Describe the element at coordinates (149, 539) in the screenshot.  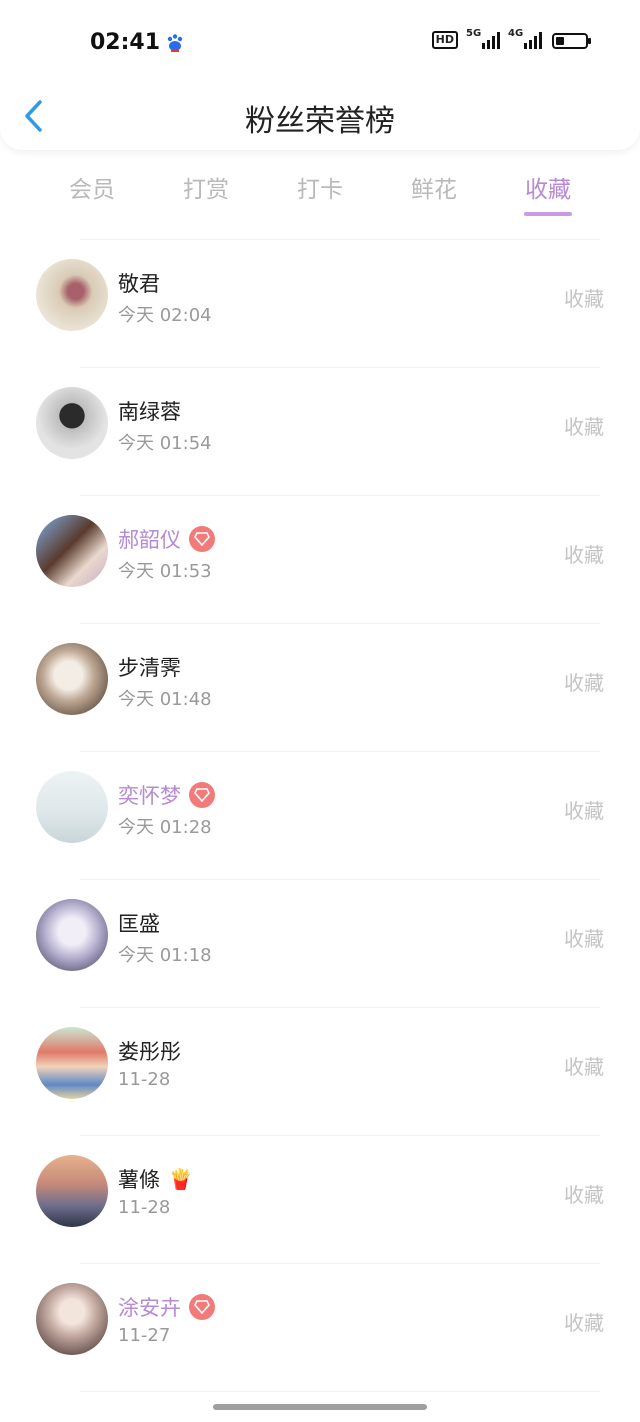
I see `user-name: 郝韶仪` at that location.